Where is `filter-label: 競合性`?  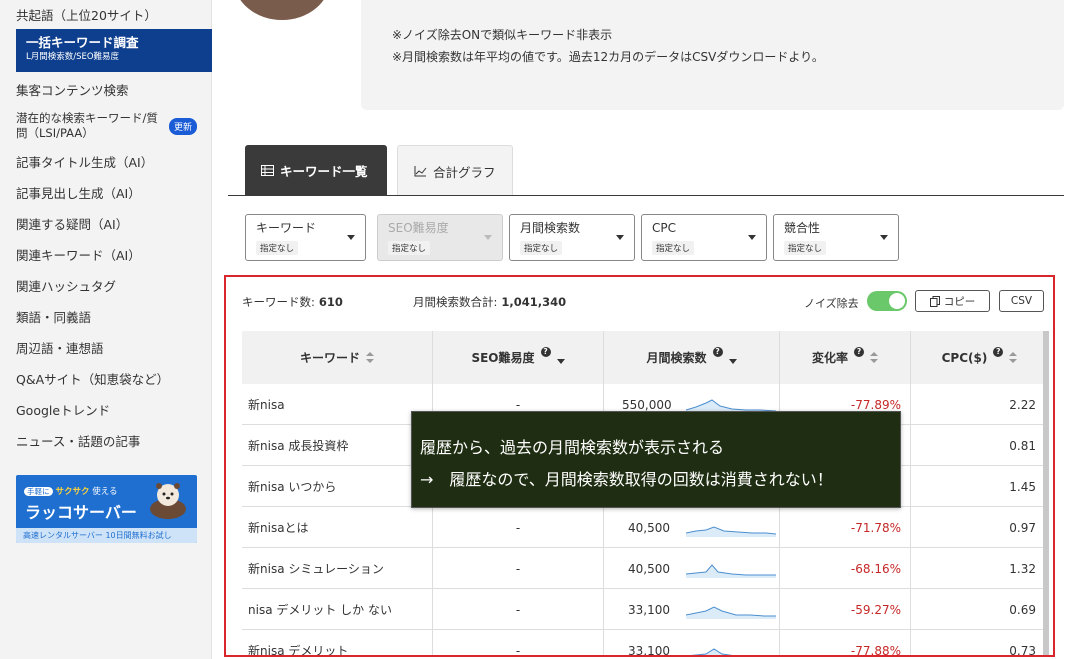
filter-label: 競合性 is located at coordinates (802, 228).